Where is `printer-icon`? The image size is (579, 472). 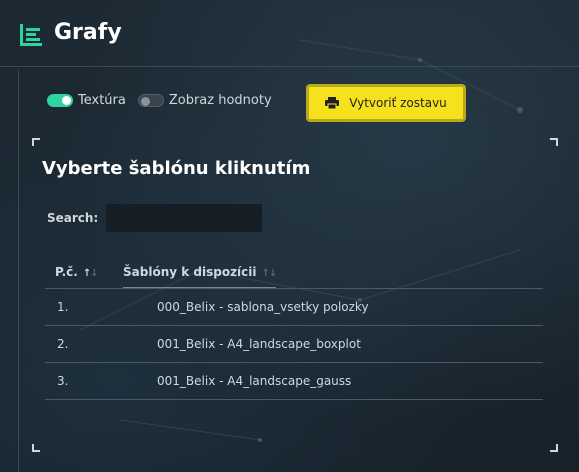
printer-icon is located at coordinates (332, 103).